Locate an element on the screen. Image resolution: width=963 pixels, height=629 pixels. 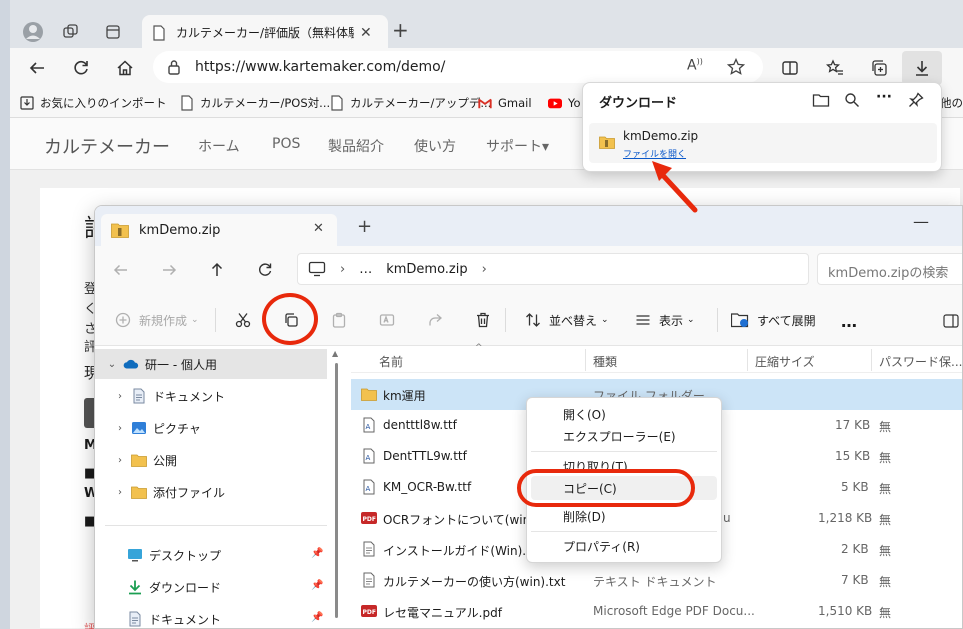
download-arrow-icon is located at coordinates (922, 68).